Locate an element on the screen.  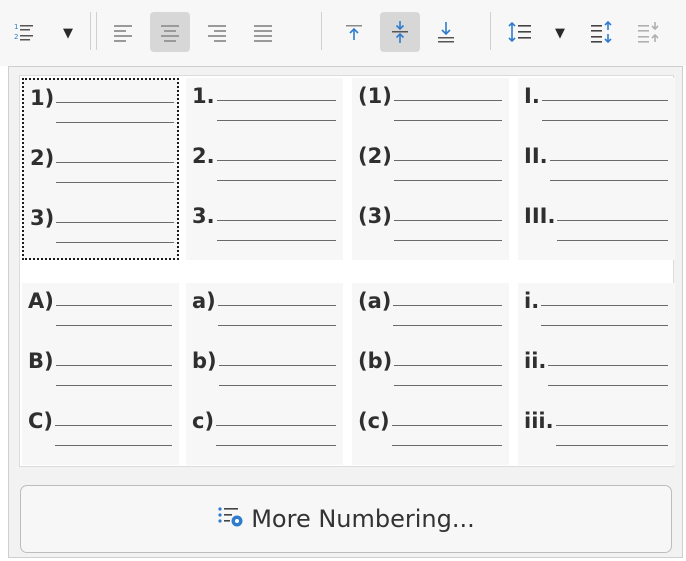
preset-line: 2. is located at coordinates (264, 166).